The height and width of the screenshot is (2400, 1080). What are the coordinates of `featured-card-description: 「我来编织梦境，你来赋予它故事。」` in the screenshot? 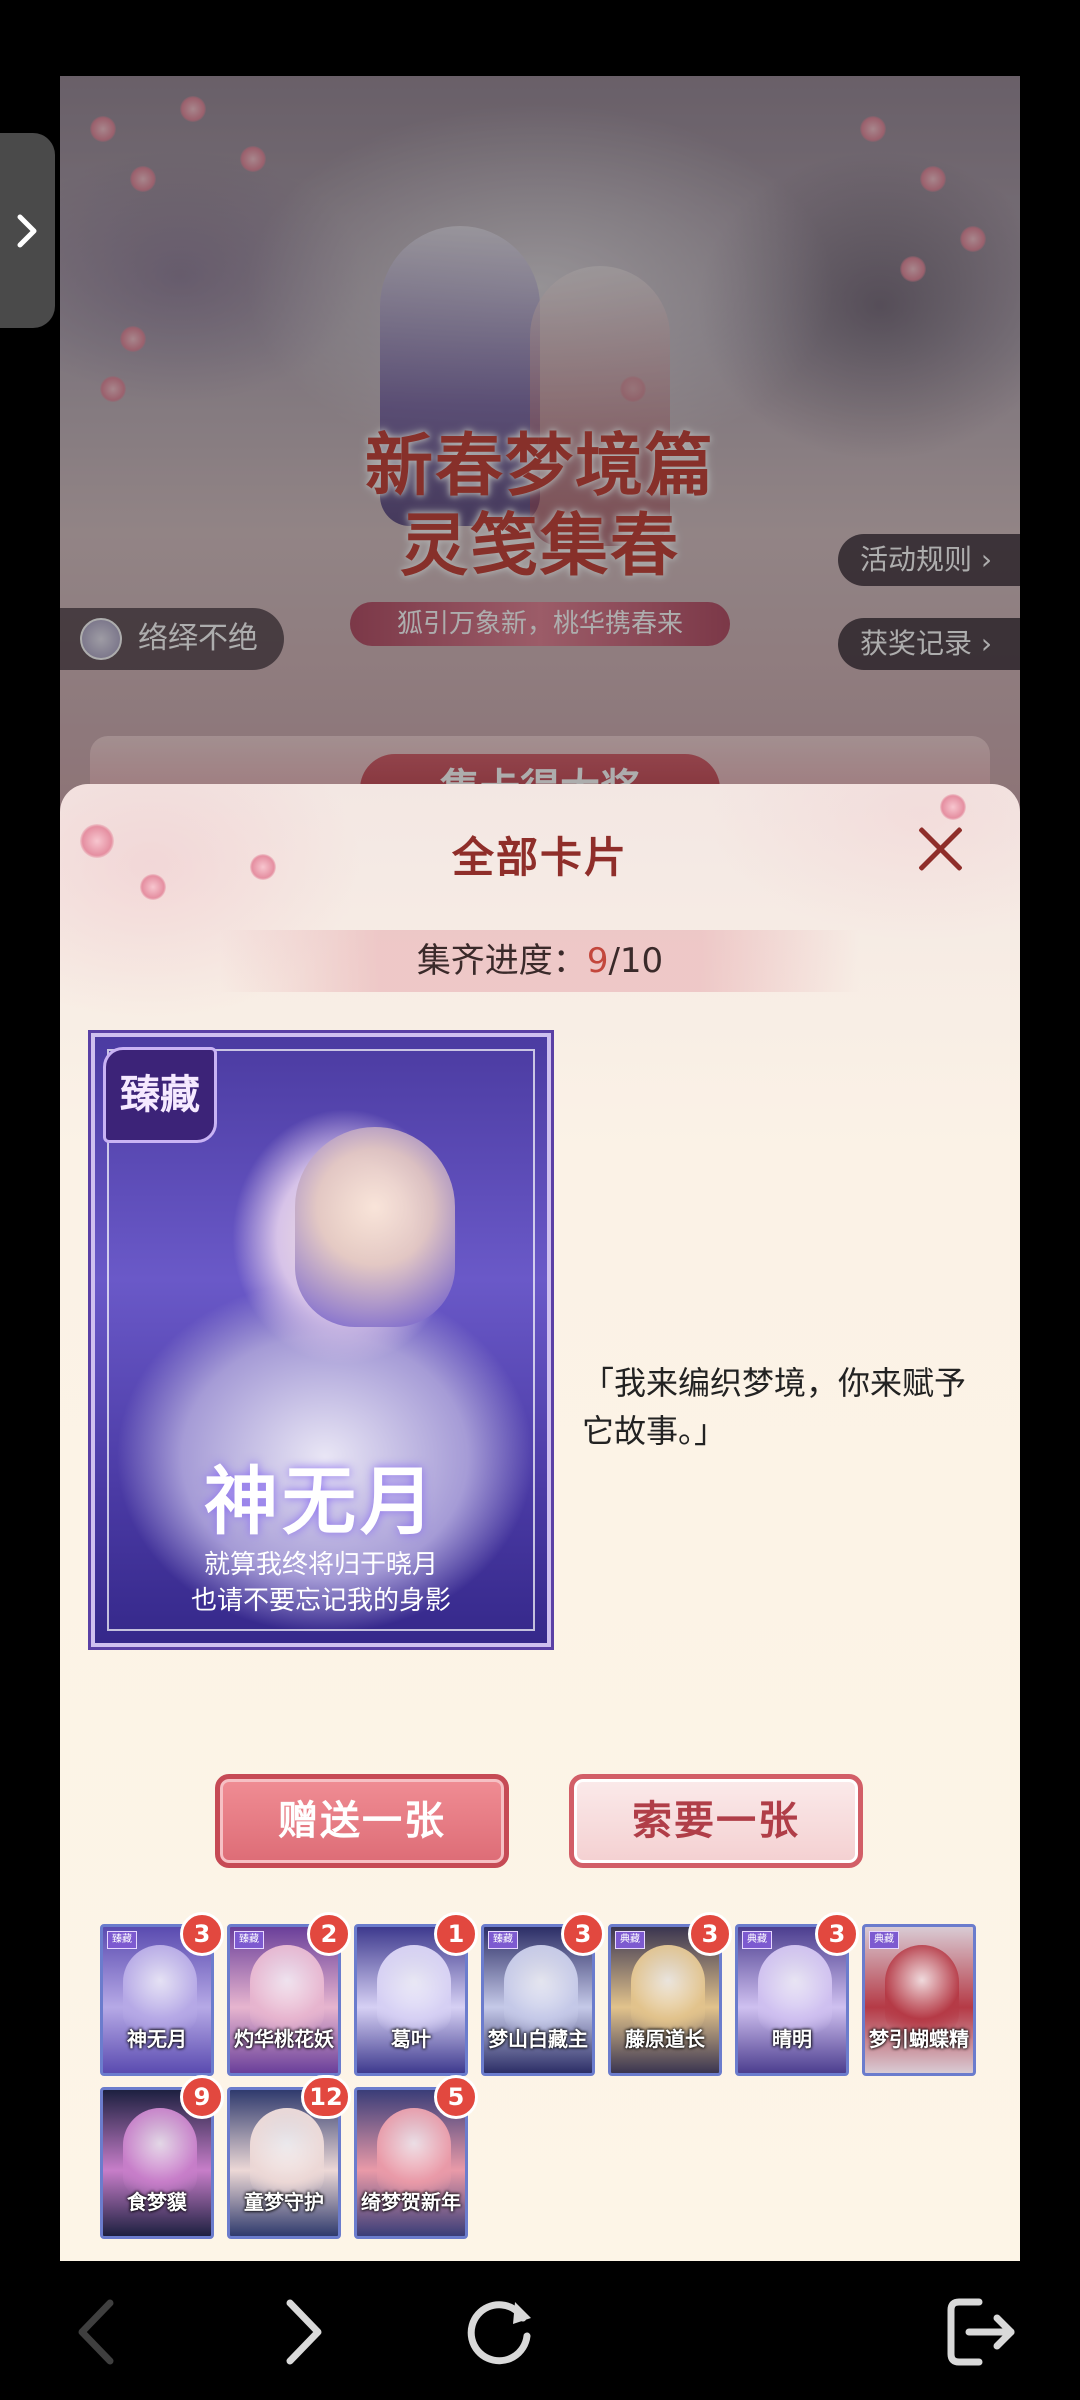 It's located at (774, 1407).